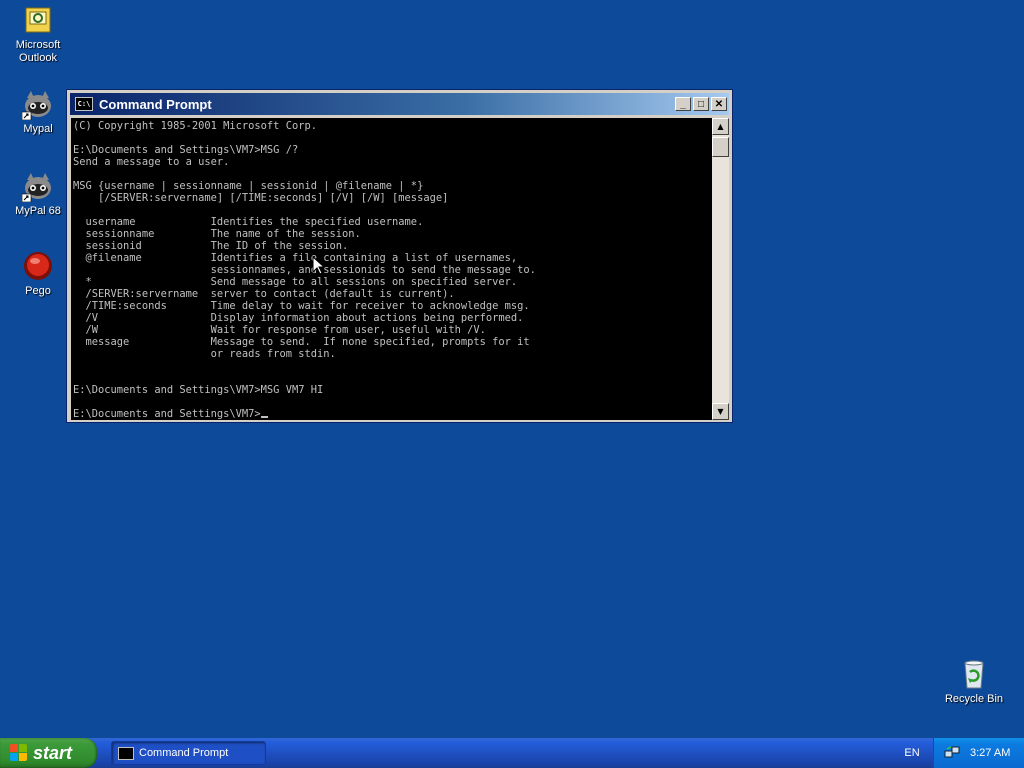 The width and height of the screenshot is (1024, 768). Describe the element at coordinates (720, 411) in the screenshot. I see `scroll-down-button: ▼` at that location.